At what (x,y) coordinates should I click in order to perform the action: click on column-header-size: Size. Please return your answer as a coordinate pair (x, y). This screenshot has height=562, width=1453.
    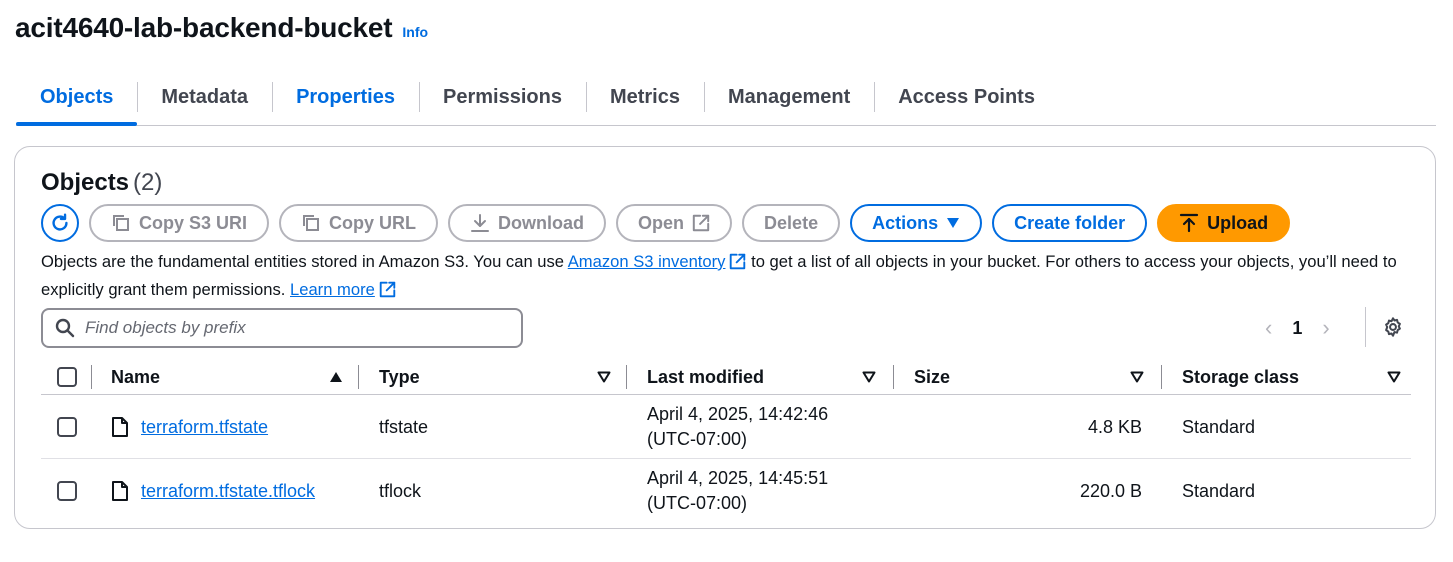
    Looking at the image, I should click on (1029, 377).